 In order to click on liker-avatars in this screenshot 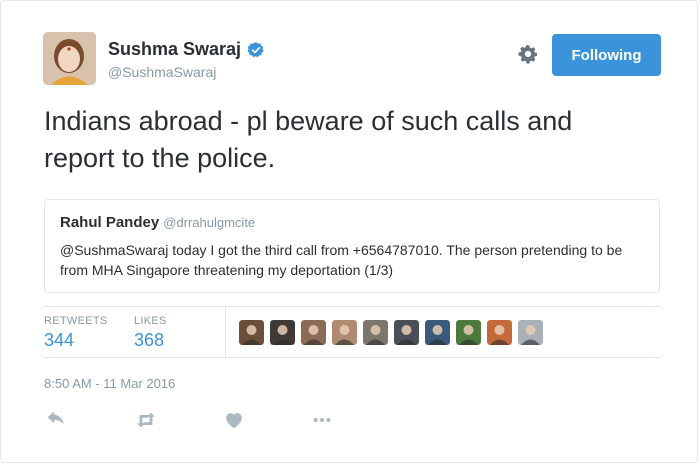, I will do `click(391, 332)`.